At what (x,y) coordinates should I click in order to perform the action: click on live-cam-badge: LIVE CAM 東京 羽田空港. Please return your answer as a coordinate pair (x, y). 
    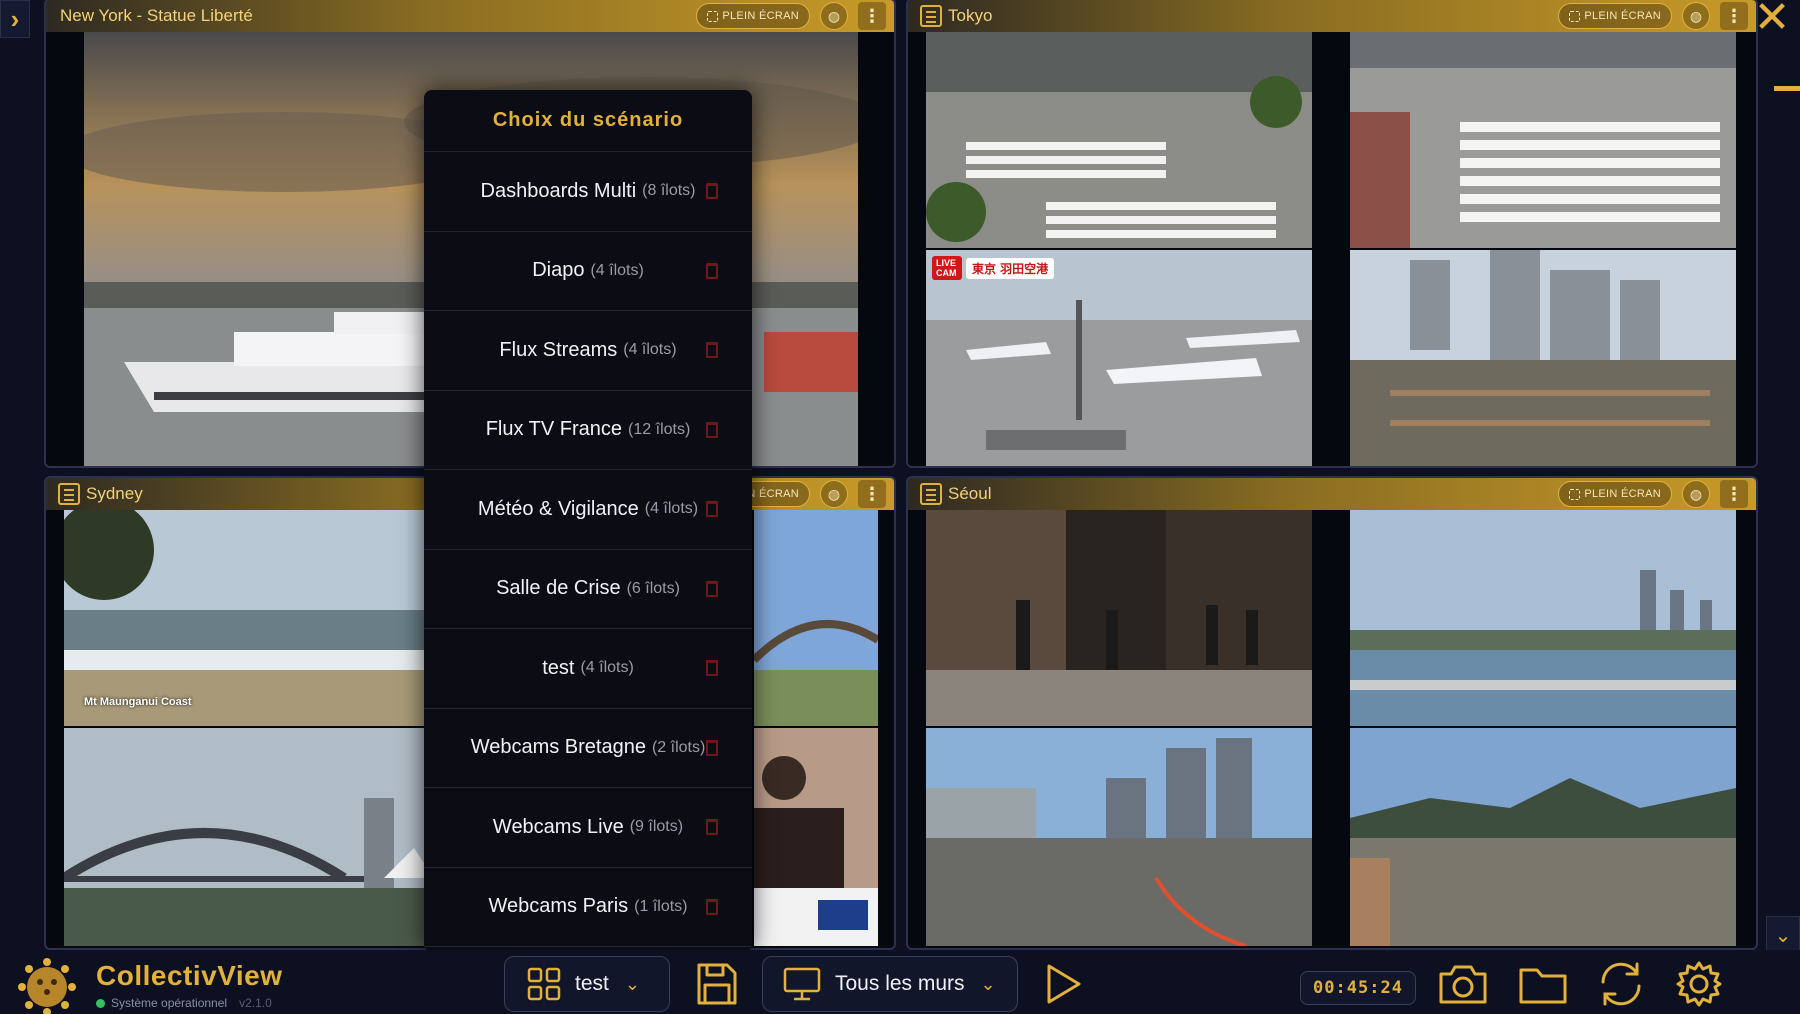
    Looking at the image, I should click on (993, 268).